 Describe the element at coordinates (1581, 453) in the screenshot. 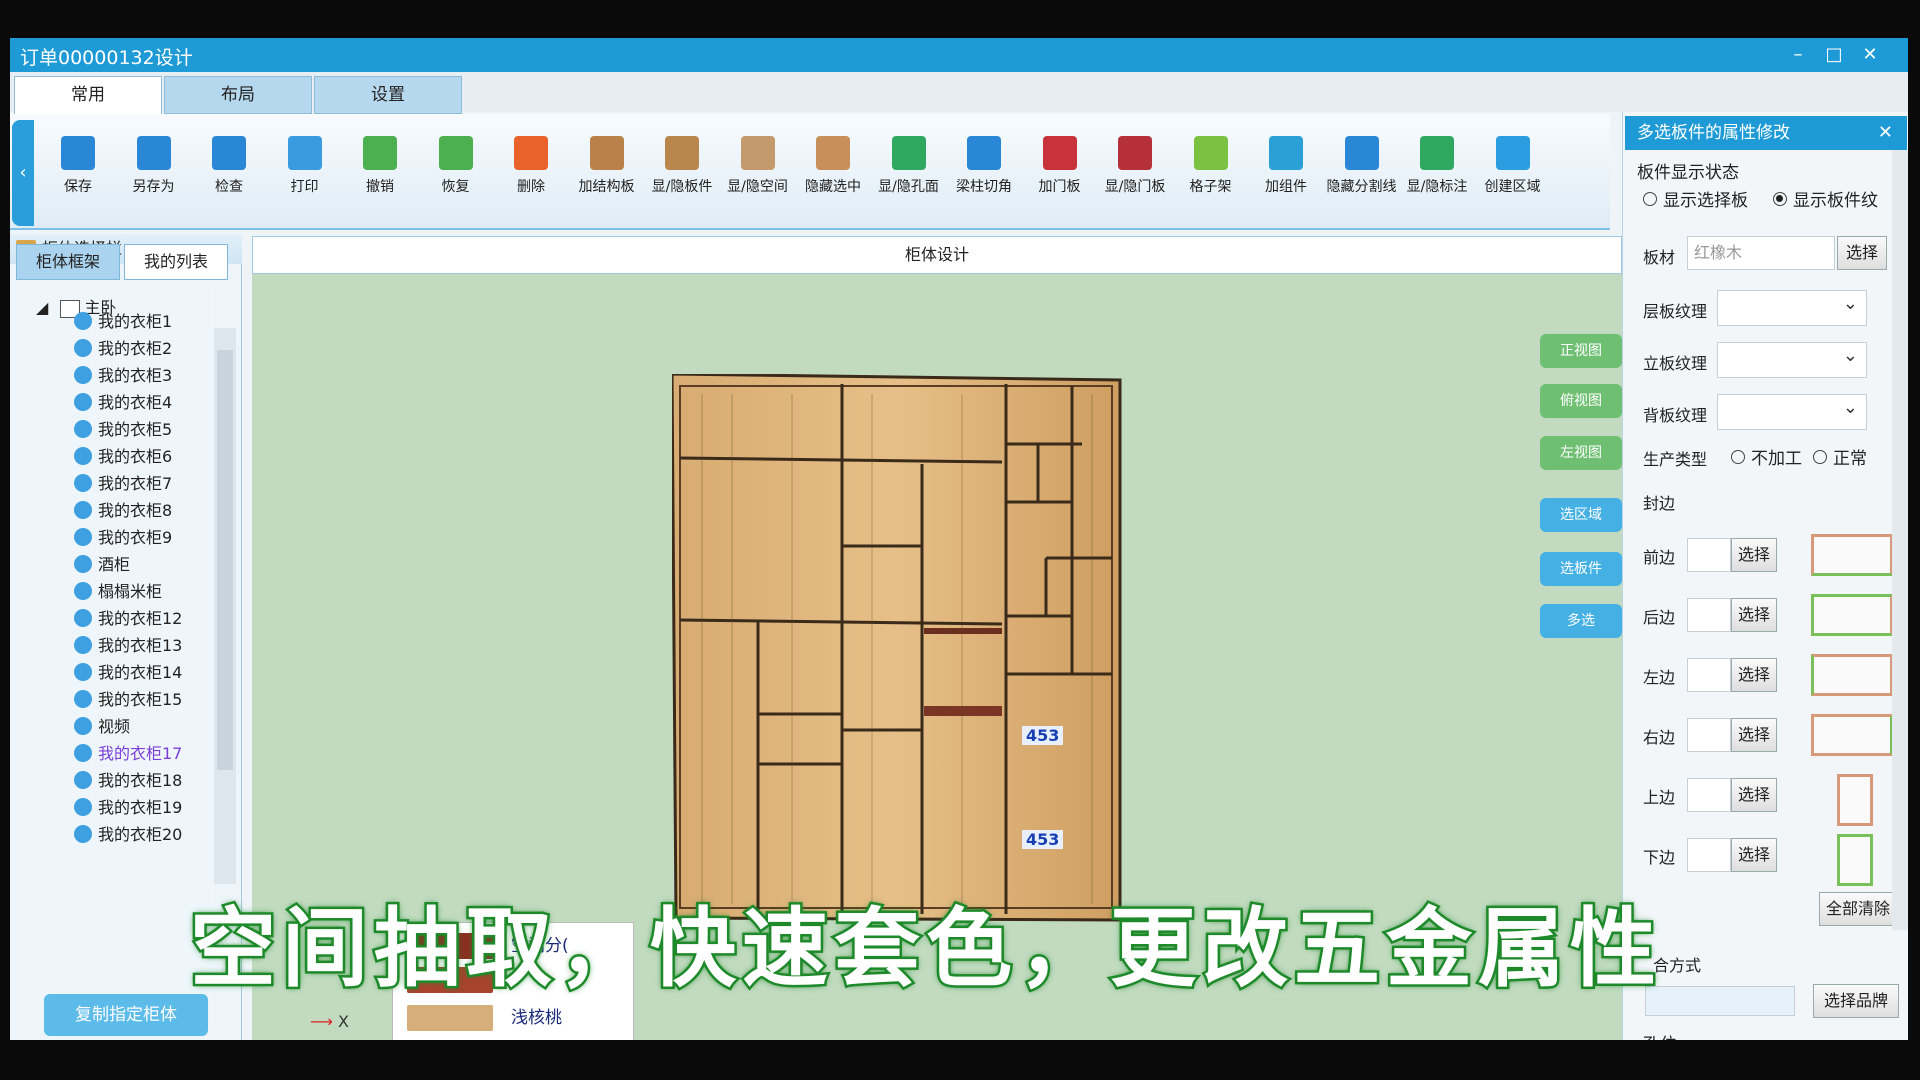

I see `left-view-button: 左视图` at that location.